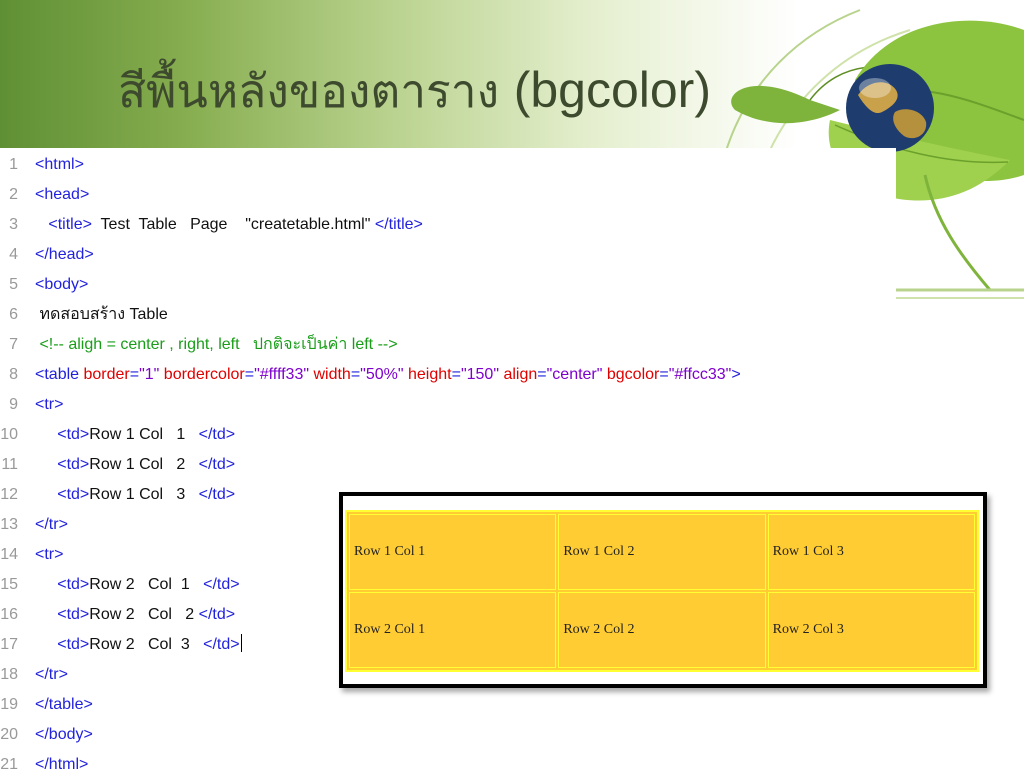  I want to click on table-row: Row 2 Col 1 Row 2 Col 2 Row 2 Col 3, so click(662, 630).